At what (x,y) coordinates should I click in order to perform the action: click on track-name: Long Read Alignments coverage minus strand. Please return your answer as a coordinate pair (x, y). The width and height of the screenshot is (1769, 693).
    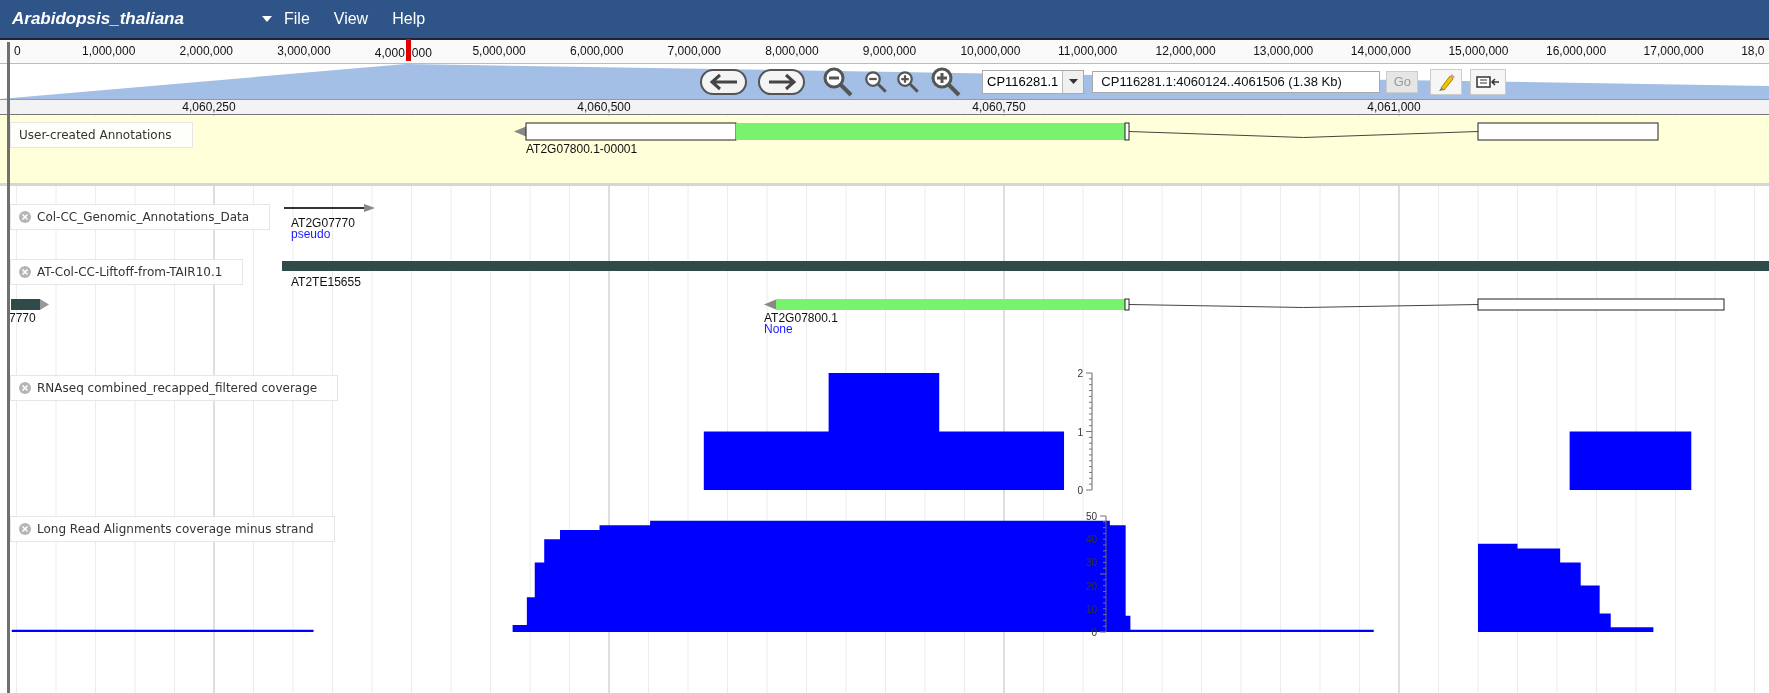
    Looking at the image, I should click on (175, 529).